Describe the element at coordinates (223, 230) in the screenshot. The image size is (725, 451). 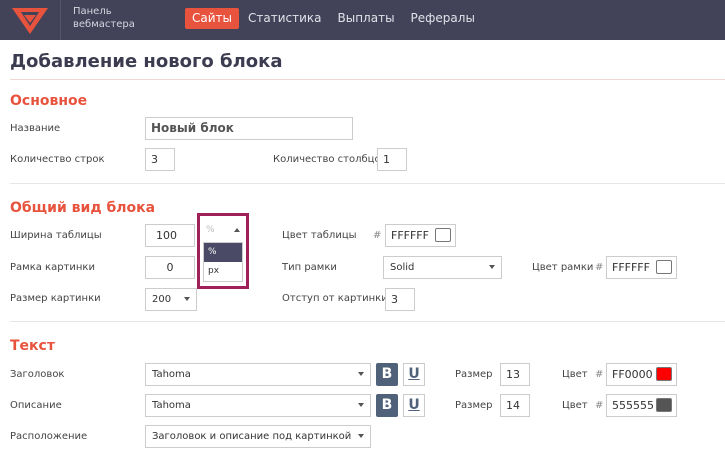
I see `unit-dropdown: %` at that location.